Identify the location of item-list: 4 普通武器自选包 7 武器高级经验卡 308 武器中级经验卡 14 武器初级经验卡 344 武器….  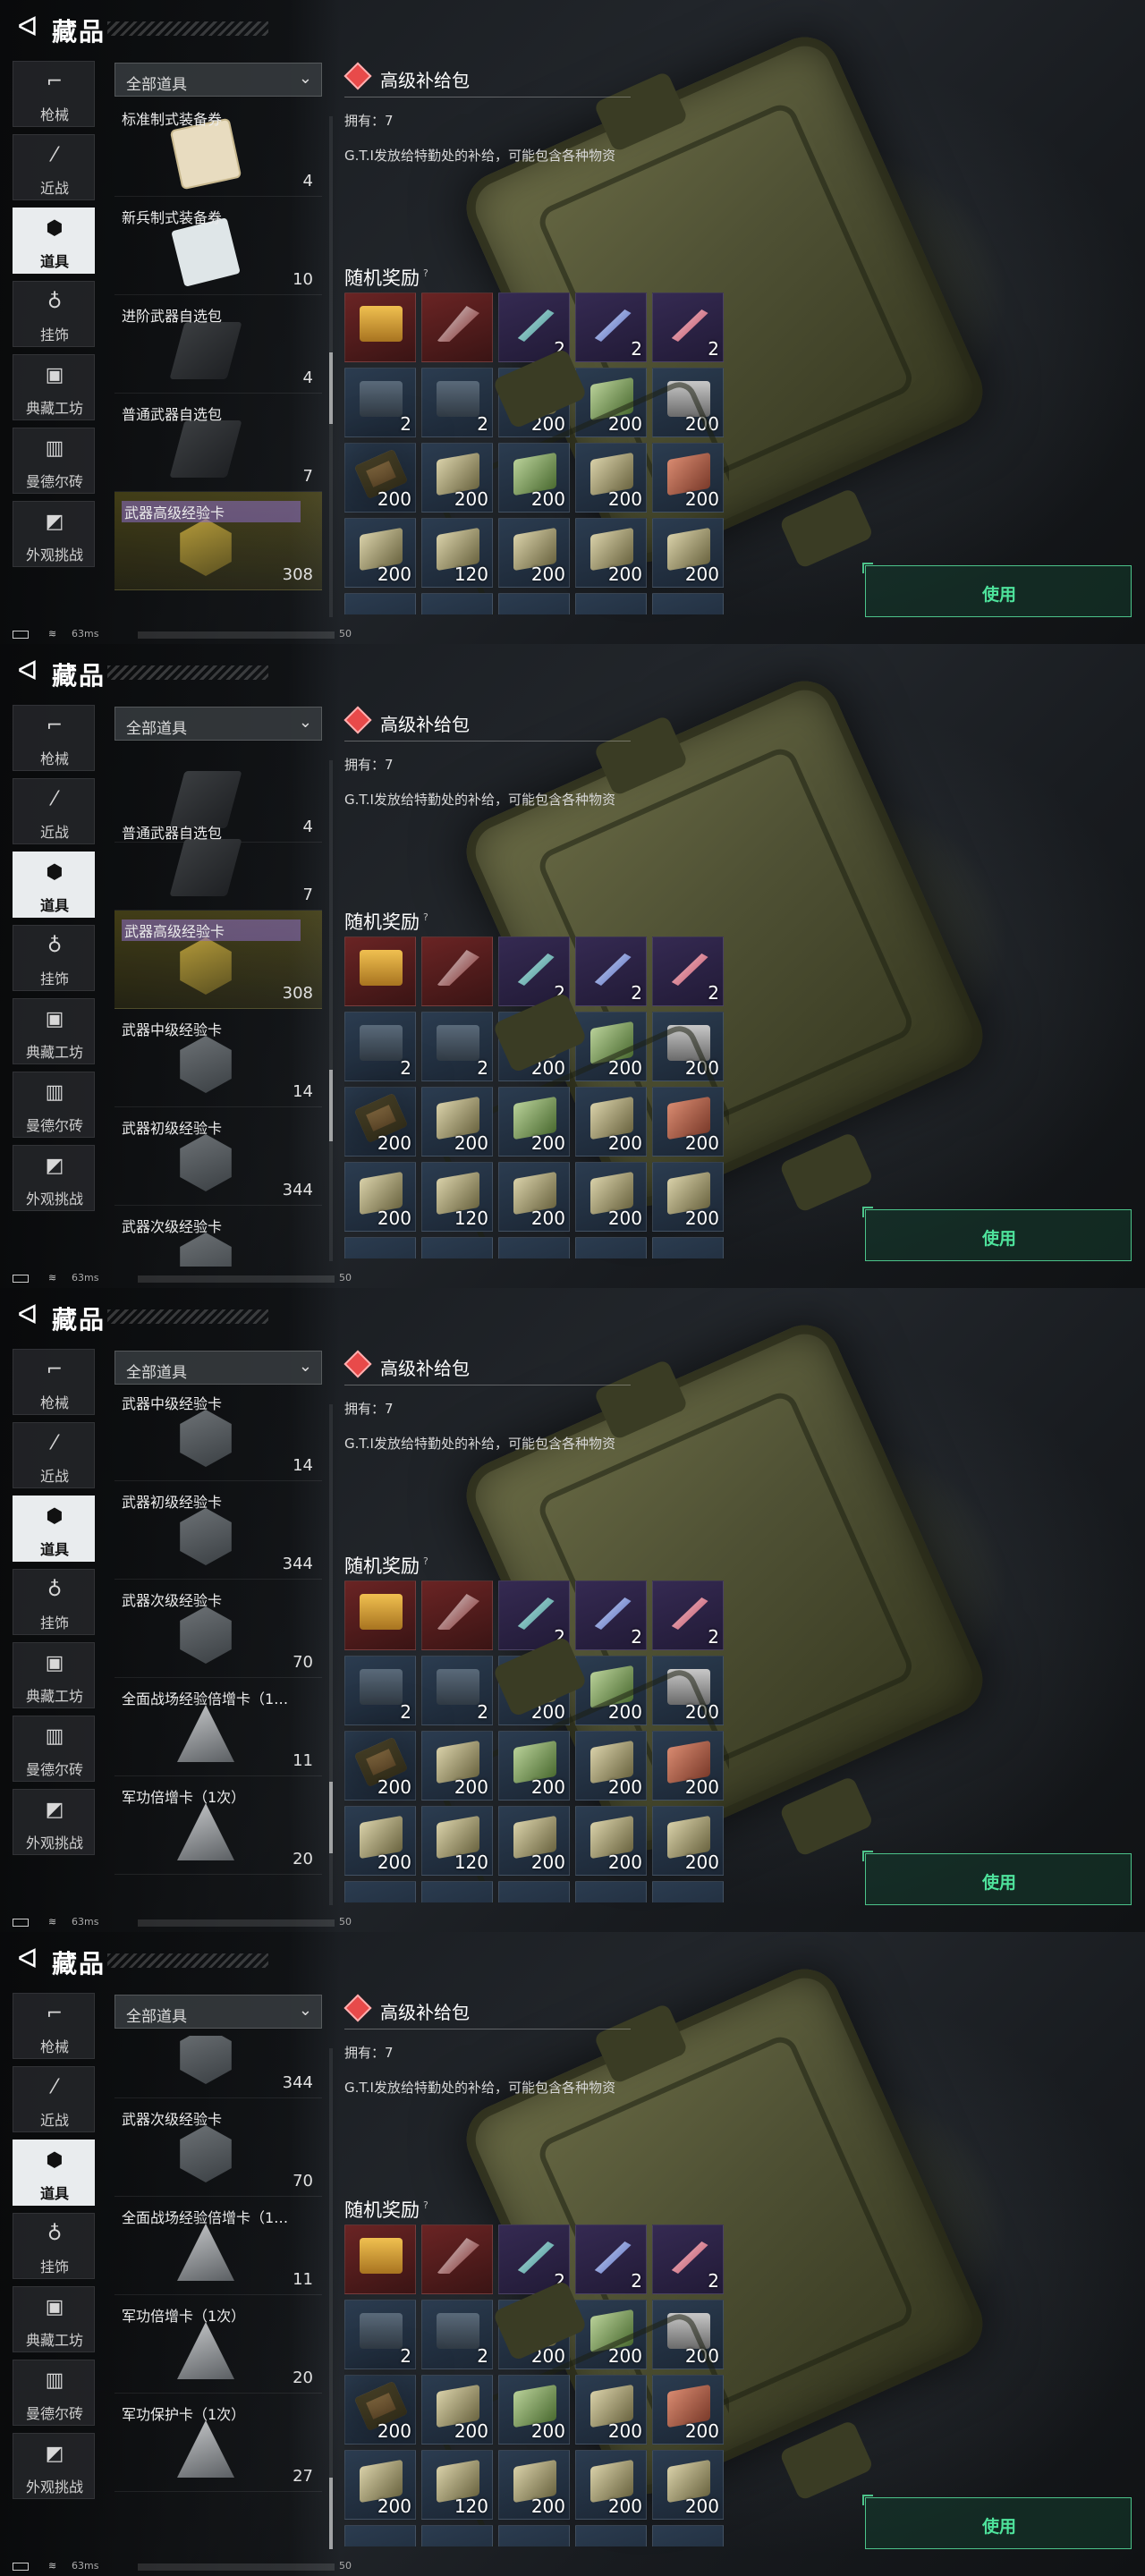
(218, 1007).